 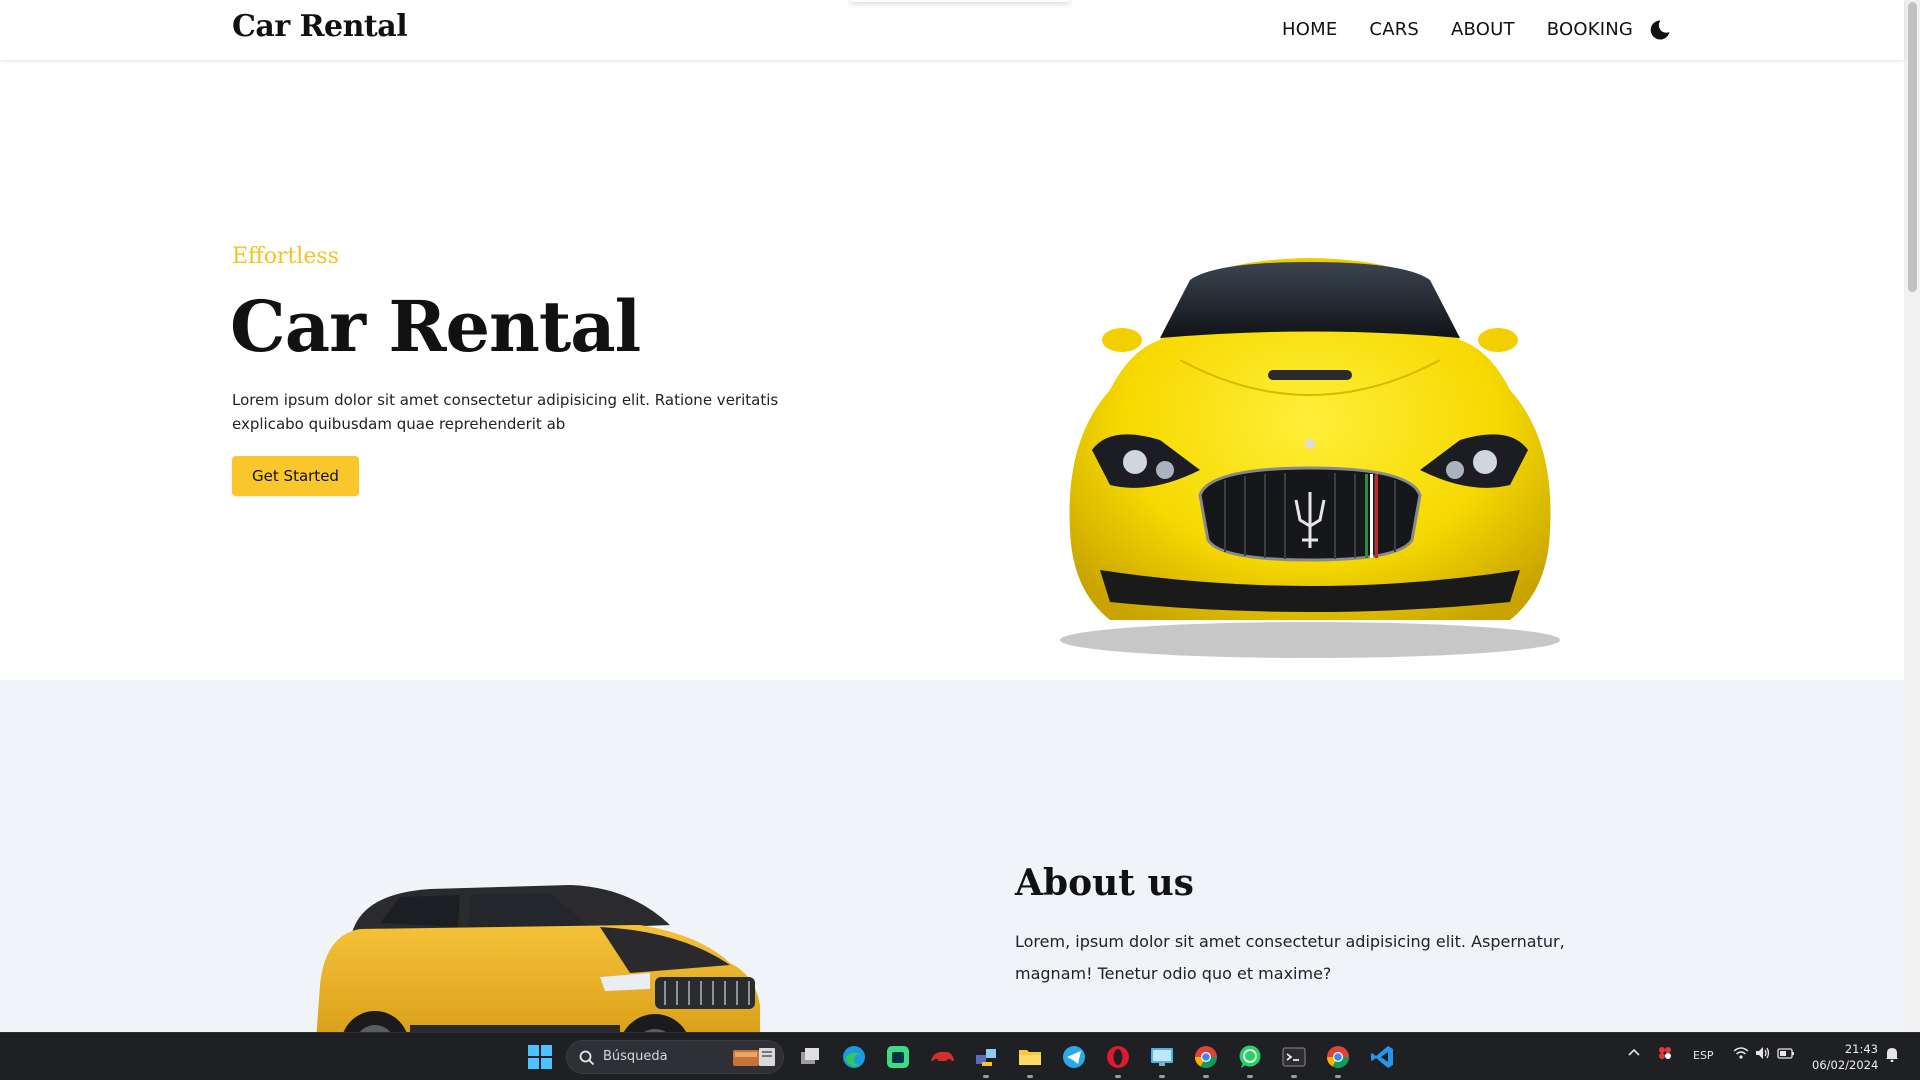 What do you see at coordinates (1912, 147) in the screenshot?
I see `scrollbar-thumb` at bounding box center [1912, 147].